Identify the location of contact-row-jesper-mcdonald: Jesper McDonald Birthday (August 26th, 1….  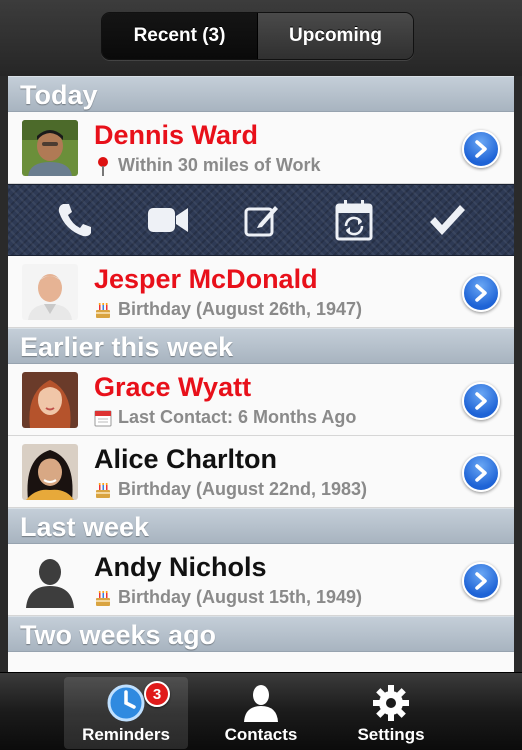
(261, 292).